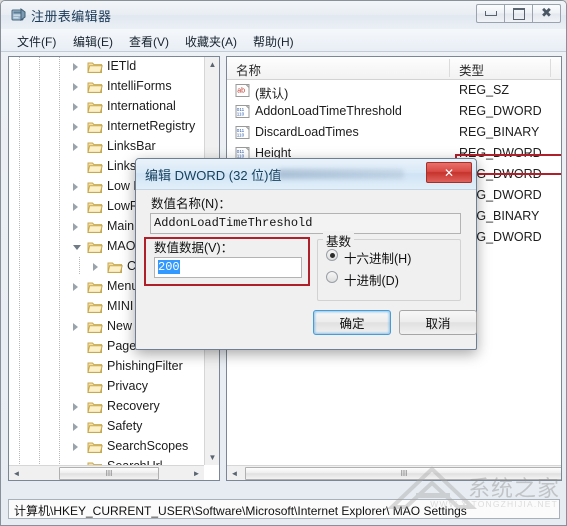  I want to click on tree-item-international: International, so click(107, 107).